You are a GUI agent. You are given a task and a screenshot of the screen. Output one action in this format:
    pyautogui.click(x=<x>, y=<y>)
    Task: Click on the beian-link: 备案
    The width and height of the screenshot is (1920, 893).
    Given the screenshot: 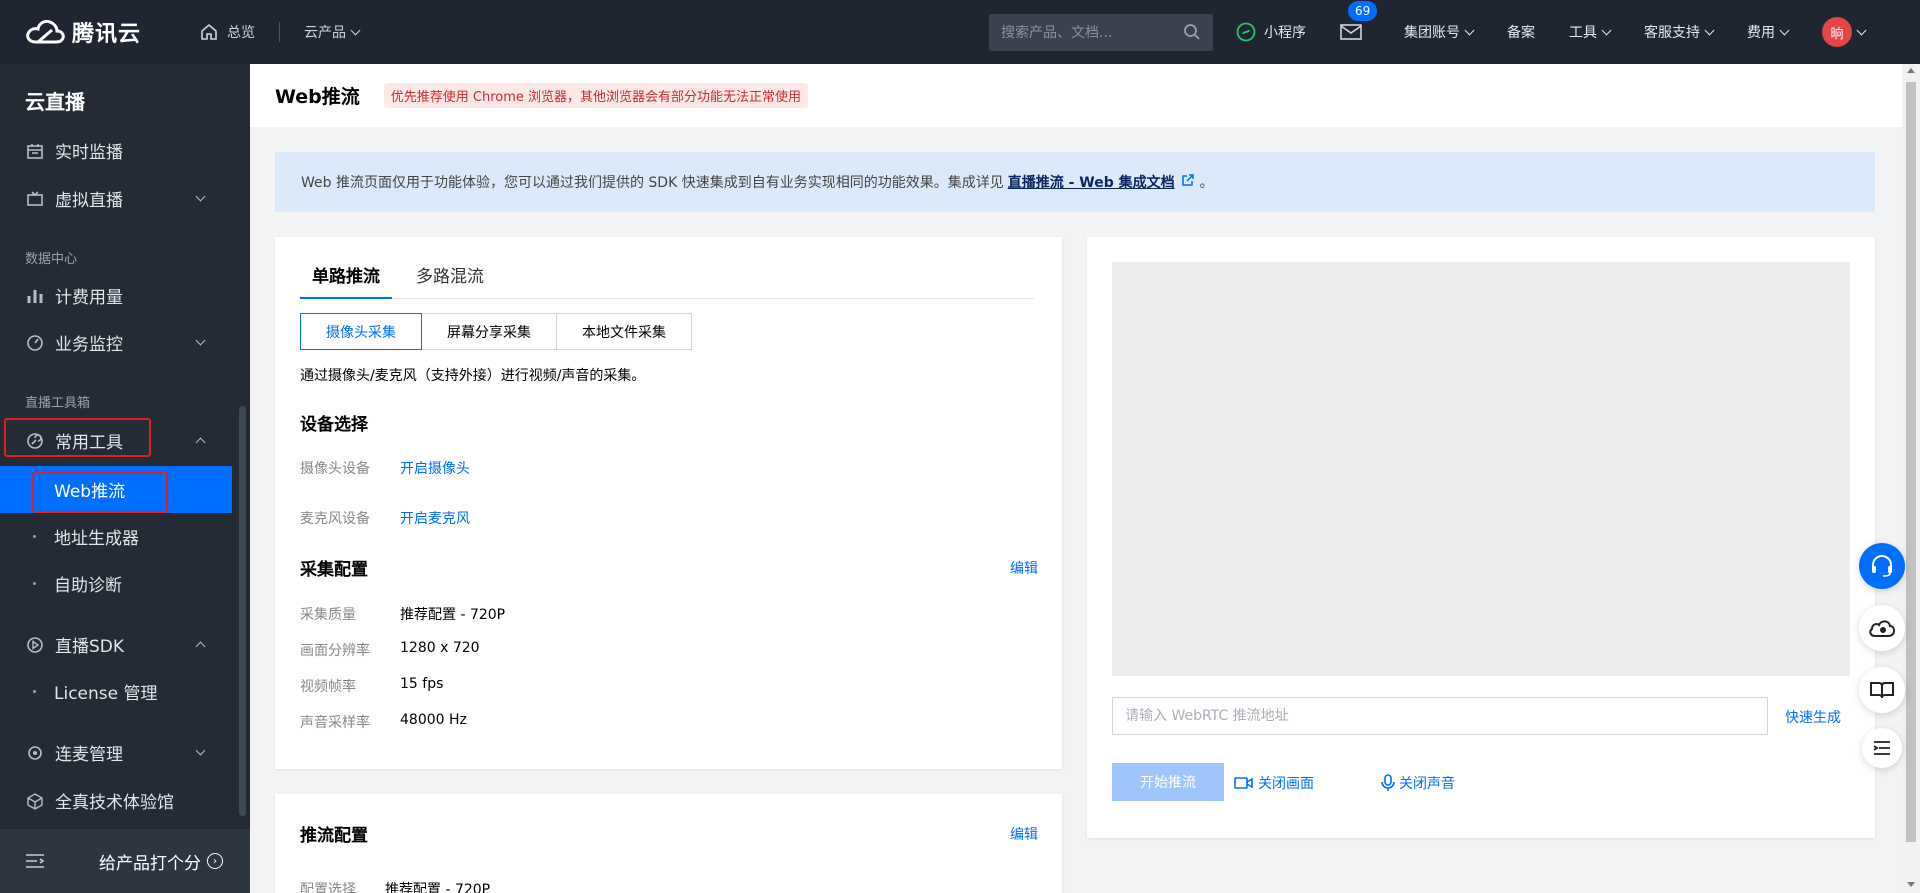 What is the action you would take?
    pyautogui.click(x=1521, y=32)
    